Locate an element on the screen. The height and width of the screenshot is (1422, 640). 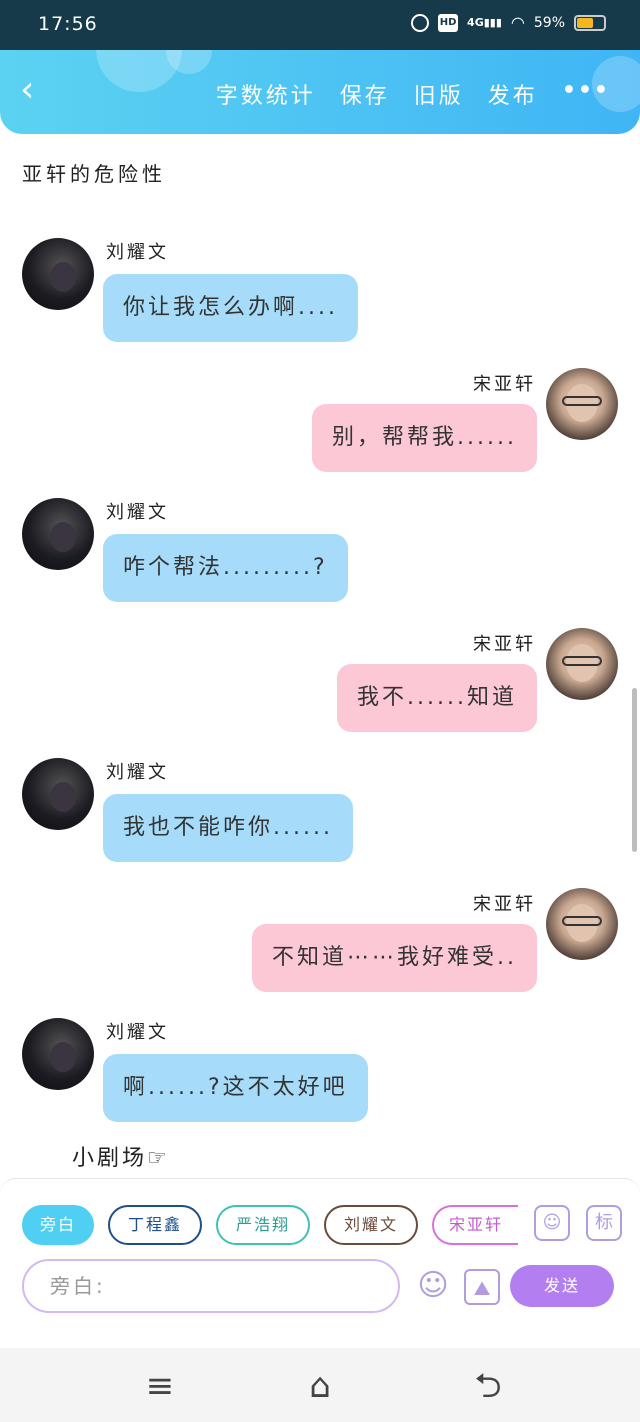
publish-button: 发布 is located at coordinates (513, 94).